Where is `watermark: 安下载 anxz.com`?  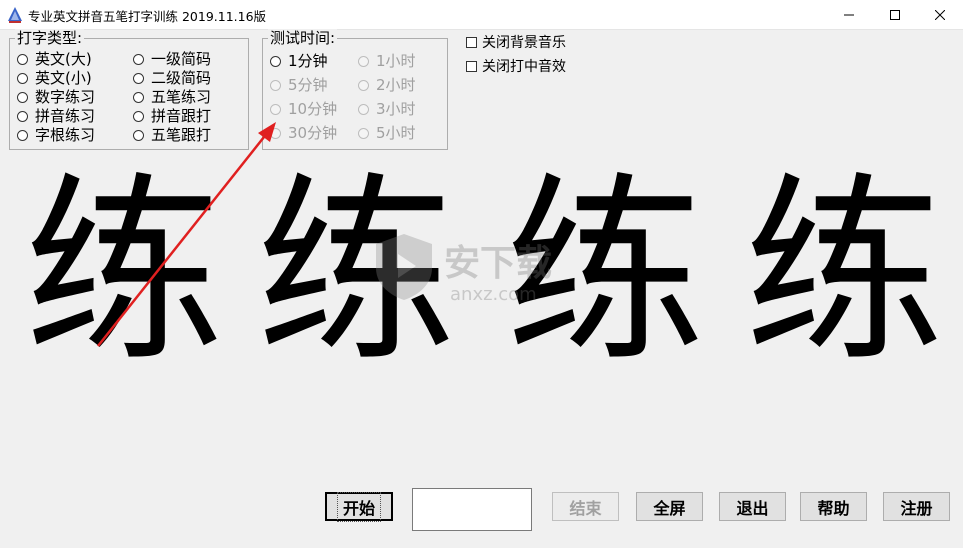
watermark: 安下载 anxz.com is located at coordinates (482, 272).